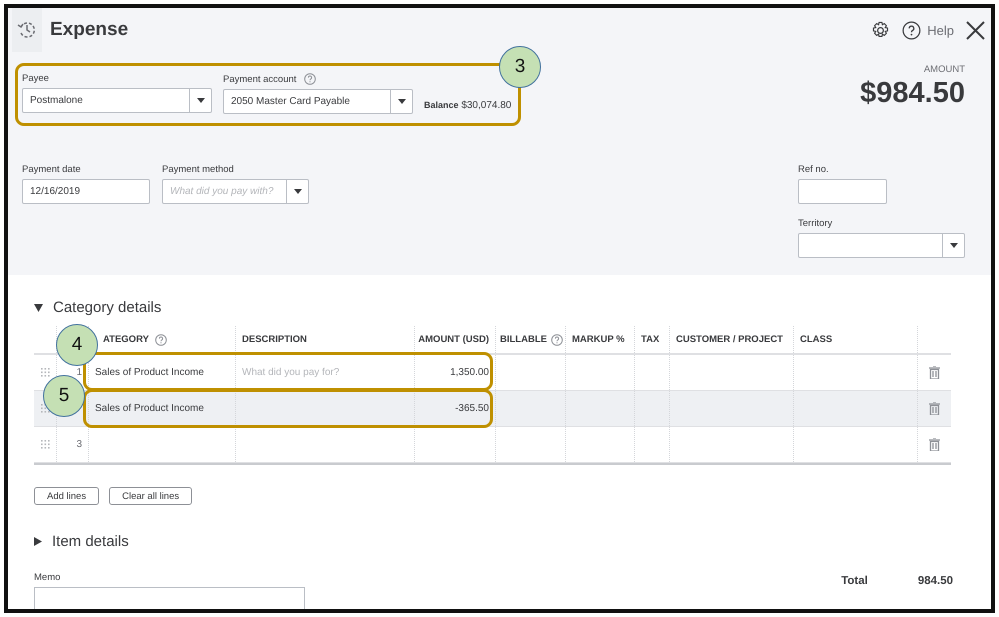 The width and height of the screenshot is (999, 617). I want to click on recent-transactions-button, so click(27, 30).